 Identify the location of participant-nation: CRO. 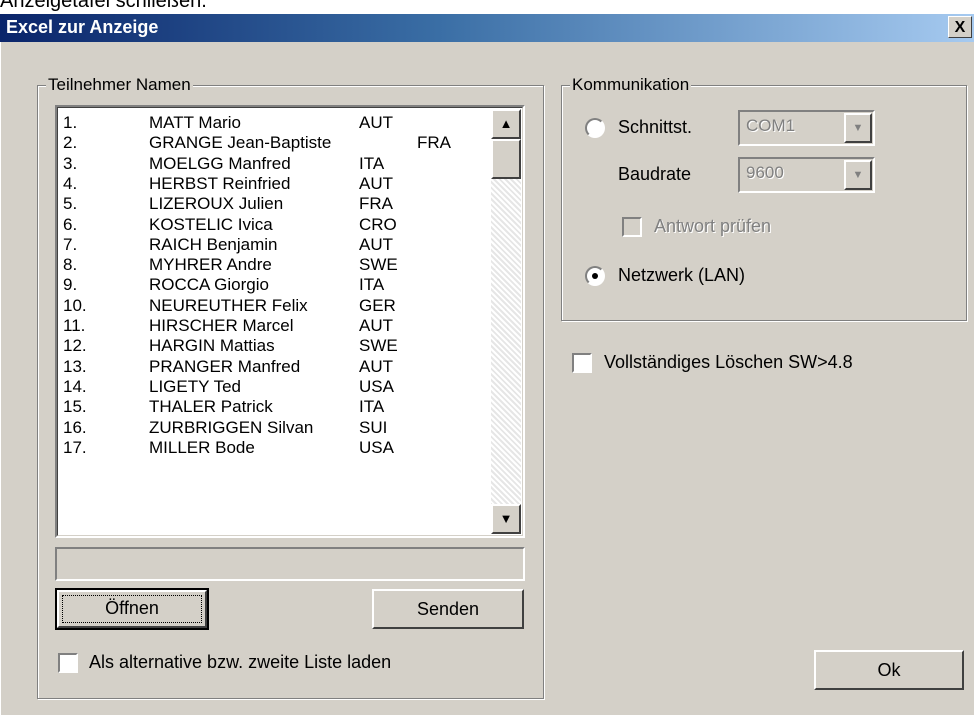
(378, 224).